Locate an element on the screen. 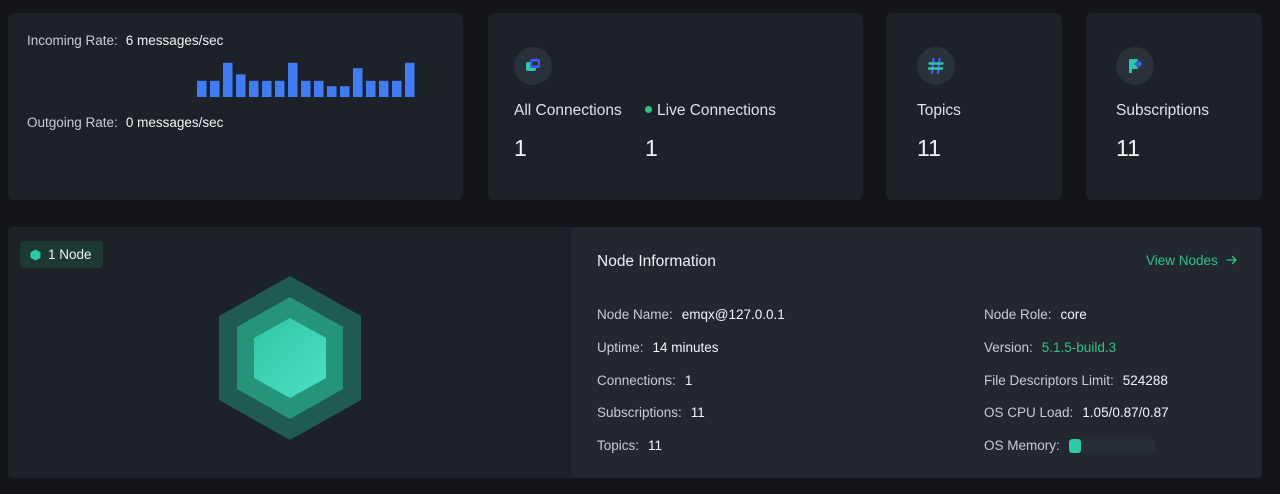  os-memory-bar is located at coordinates (1111, 446).